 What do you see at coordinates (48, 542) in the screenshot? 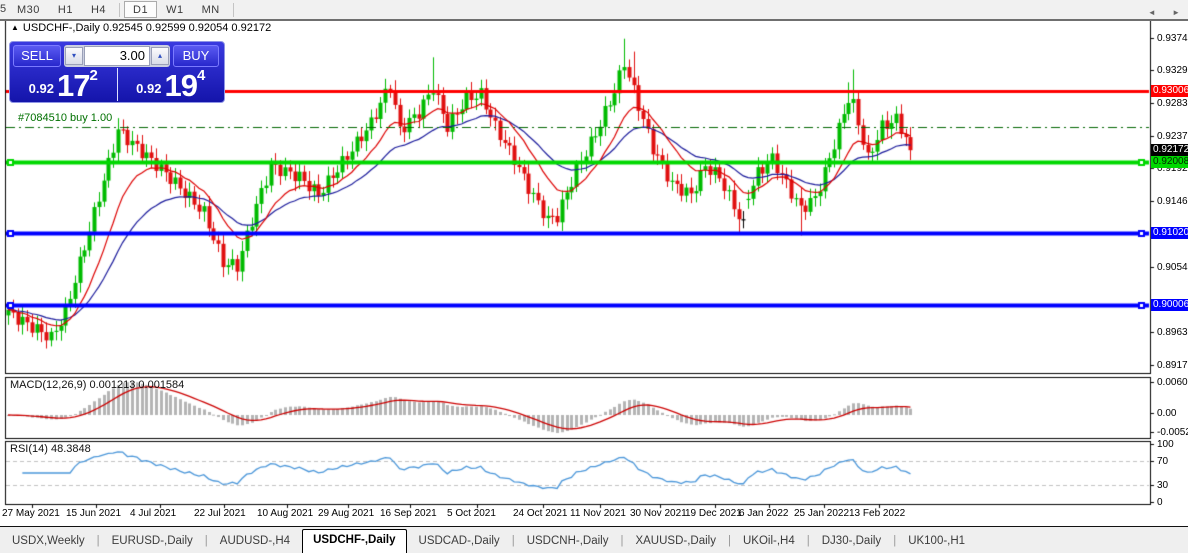
I see `chart-tab-usdx-weekly: USDX,Weekly` at bounding box center [48, 542].